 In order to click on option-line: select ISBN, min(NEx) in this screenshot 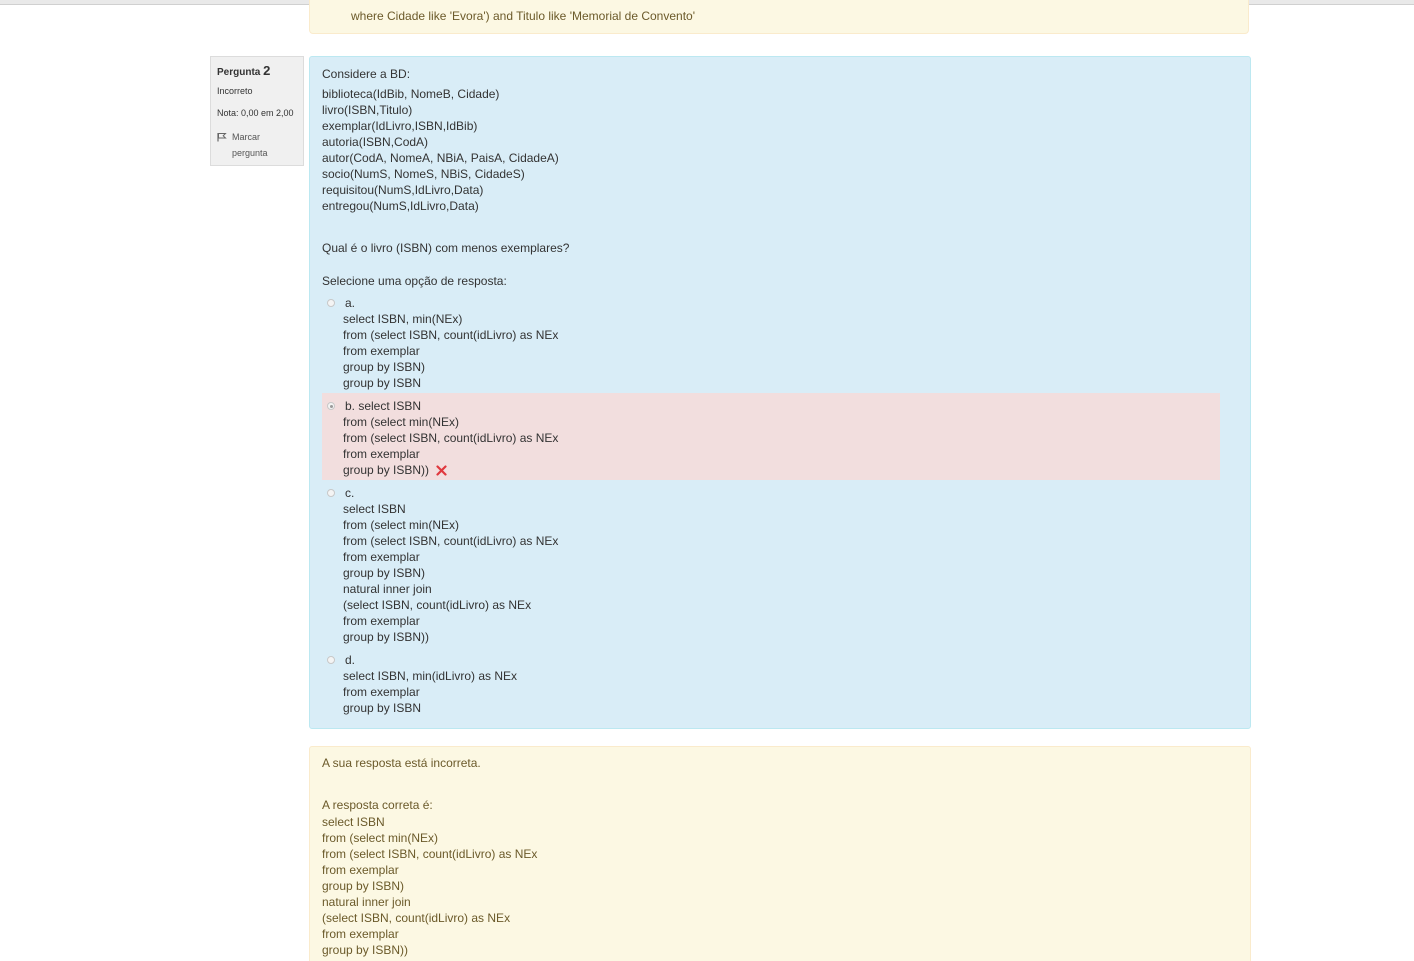, I will do `click(403, 319)`.